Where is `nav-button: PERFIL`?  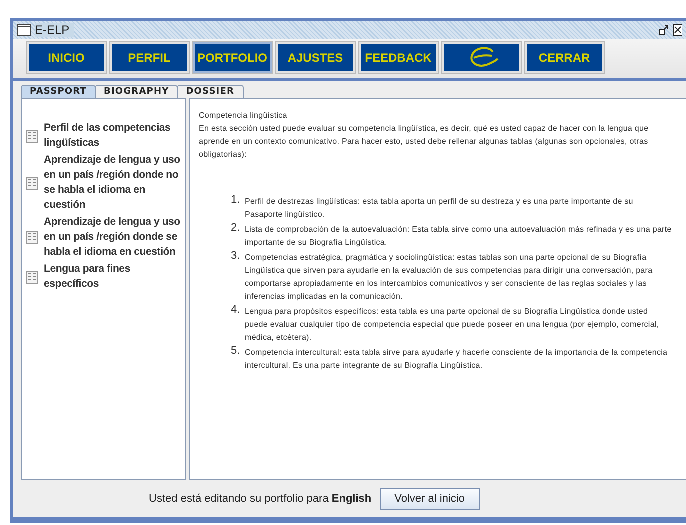 nav-button: PERFIL is located at coordinates (149, 57).